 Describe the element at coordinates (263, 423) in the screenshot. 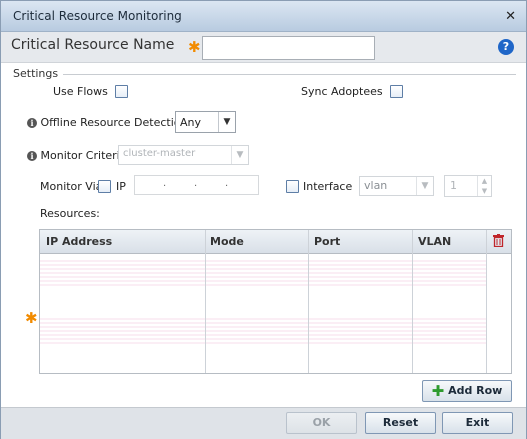

I see `dialog-footer: OK Reset Exit` at that location.